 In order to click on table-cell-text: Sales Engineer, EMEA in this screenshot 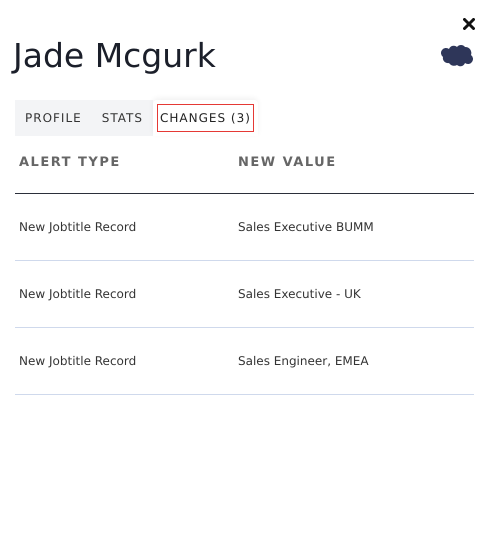, I will do `click(303, 361)`.